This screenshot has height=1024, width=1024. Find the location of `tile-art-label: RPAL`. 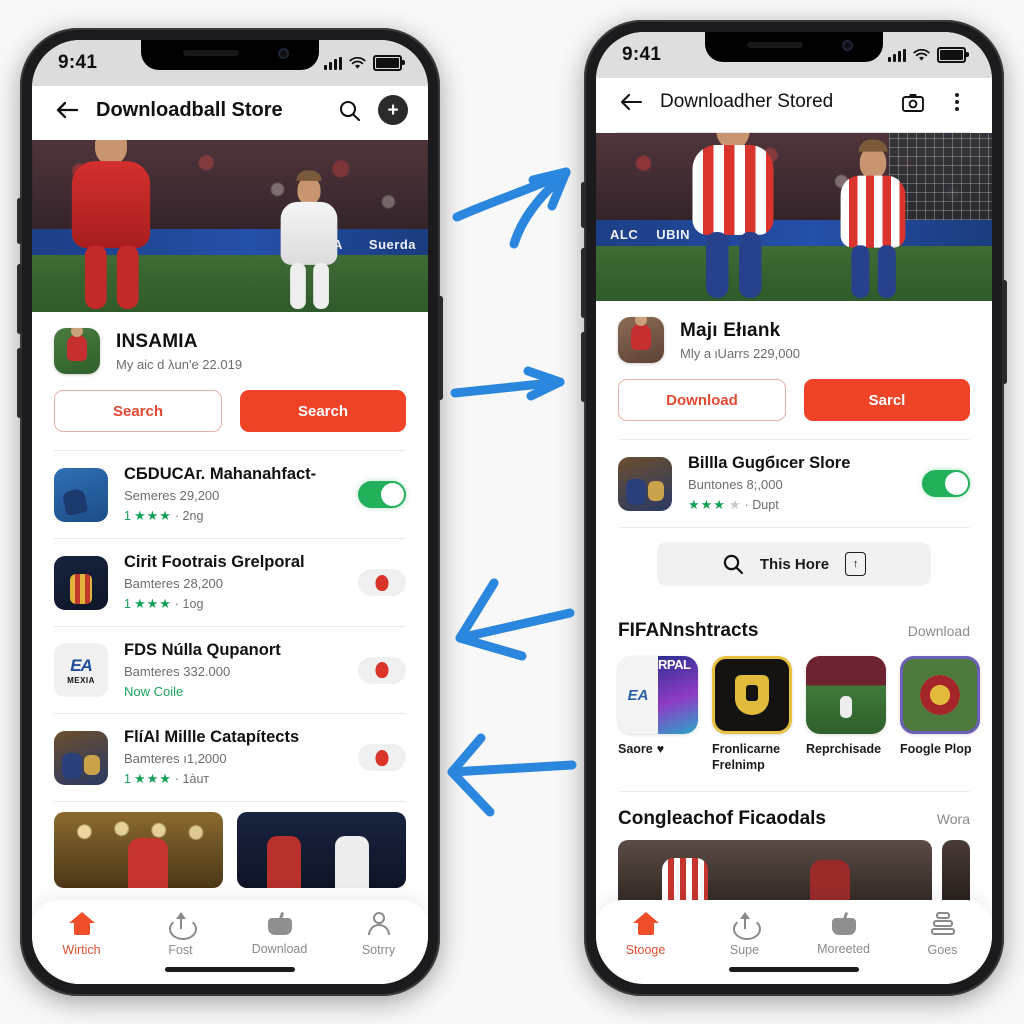

tile-art-label: RPAL is located at coordinates (674, 664).